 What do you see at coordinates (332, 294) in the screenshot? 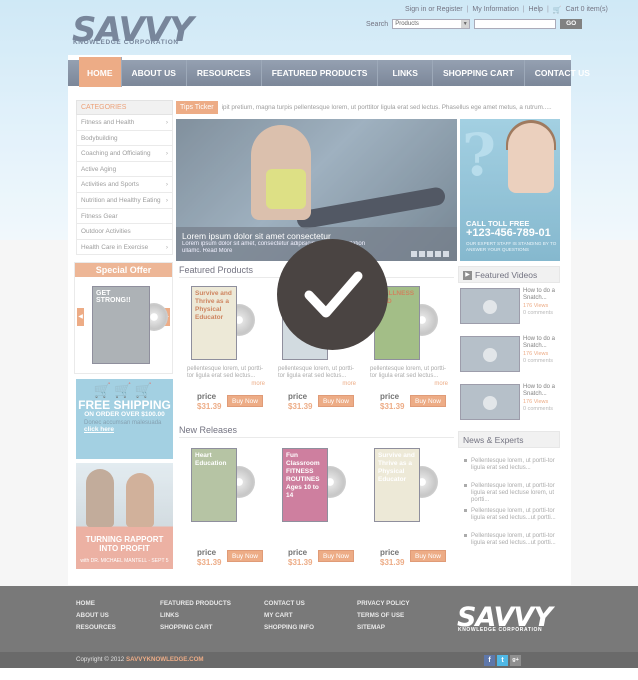
I see `checkmark-icon` at bounding box center [332, 294].